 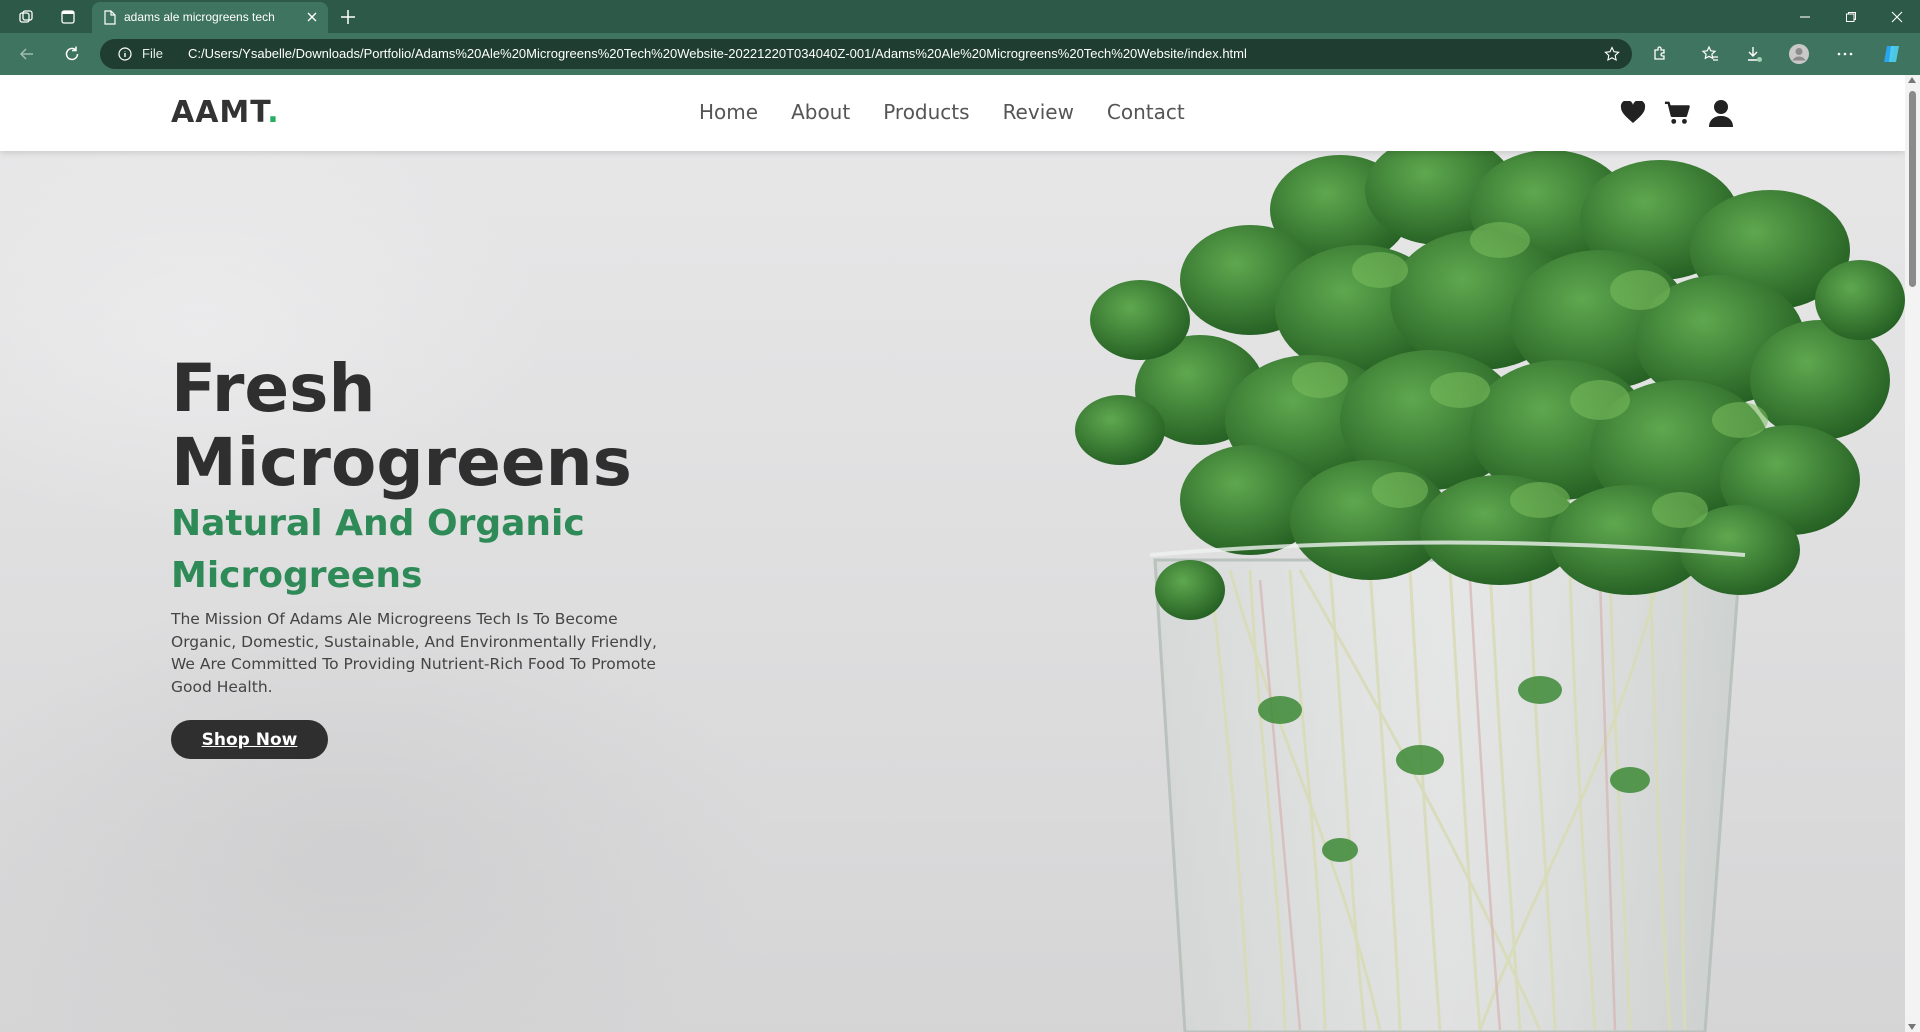 I want to click on arrow-left-icon, so click(x=26, y=54).